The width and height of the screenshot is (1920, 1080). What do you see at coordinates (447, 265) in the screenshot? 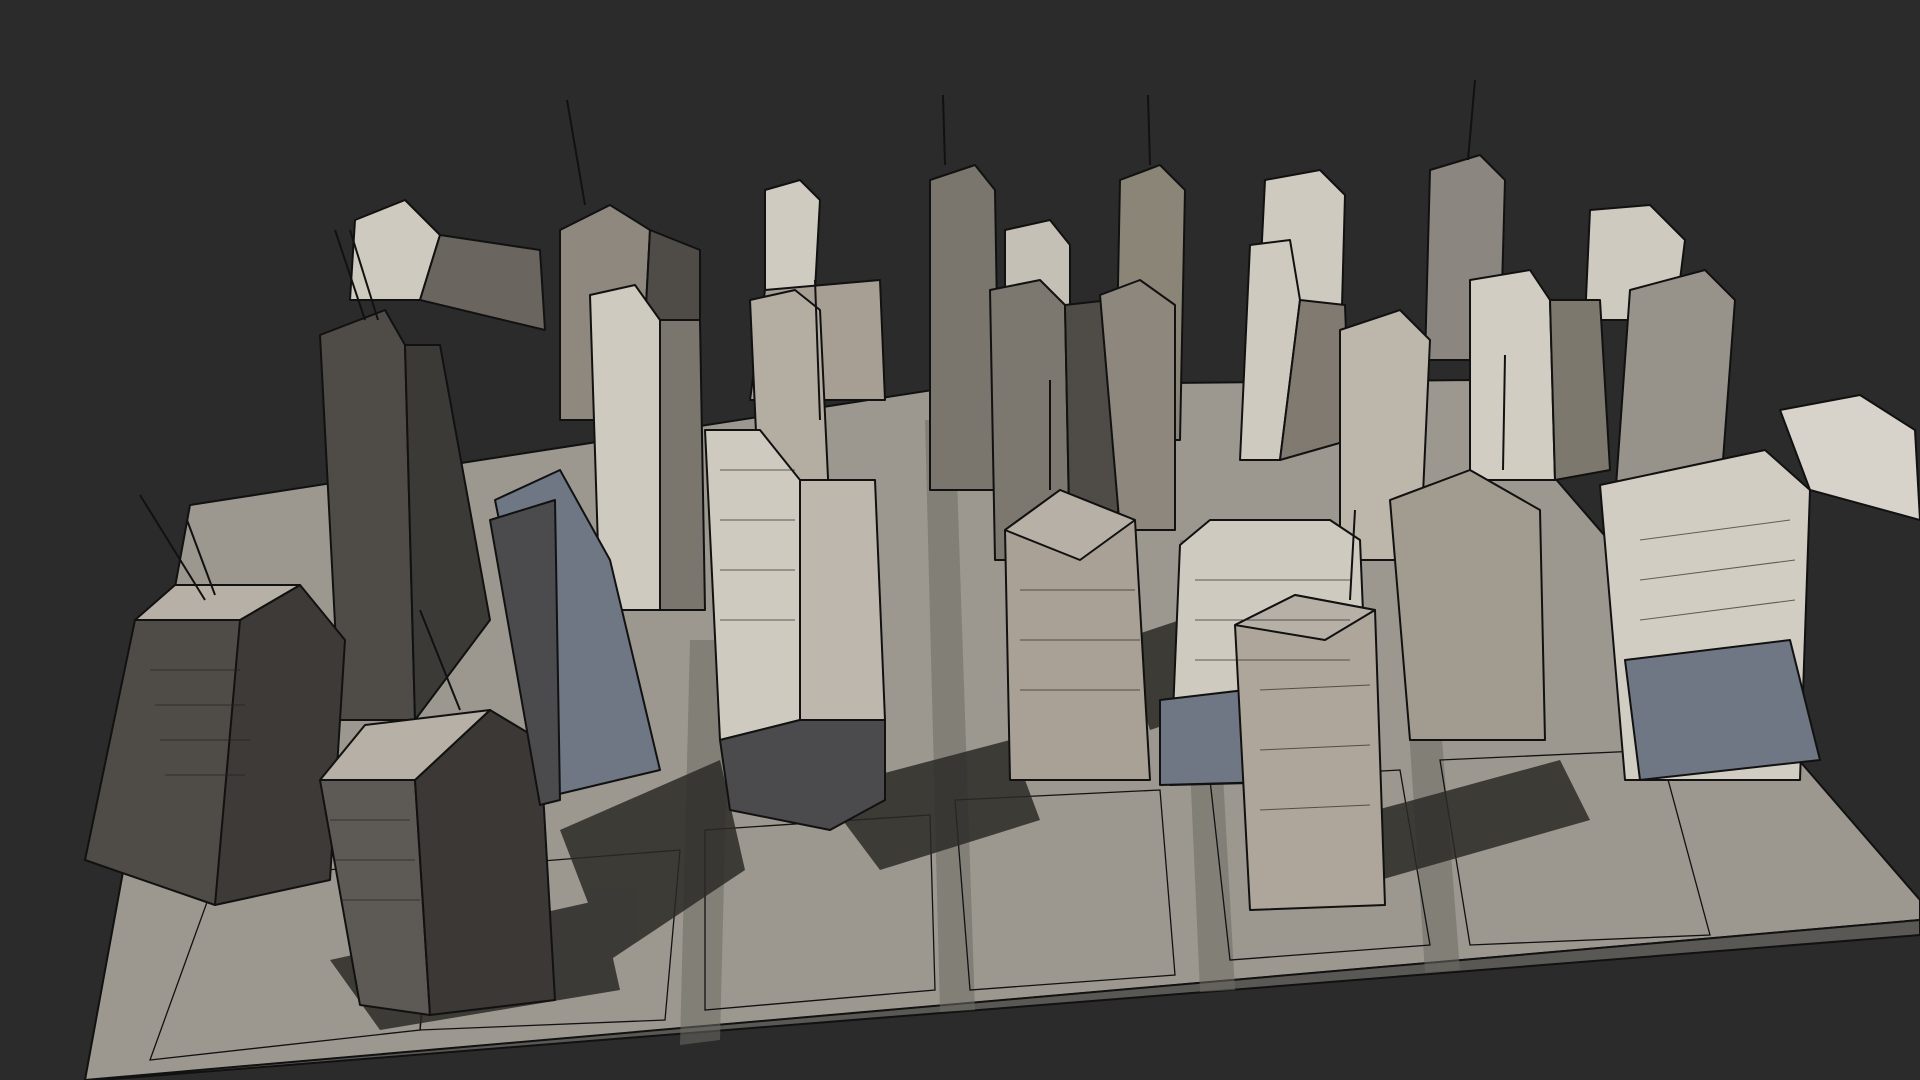
I see `tower-b1` at bounding box center [447, 265].